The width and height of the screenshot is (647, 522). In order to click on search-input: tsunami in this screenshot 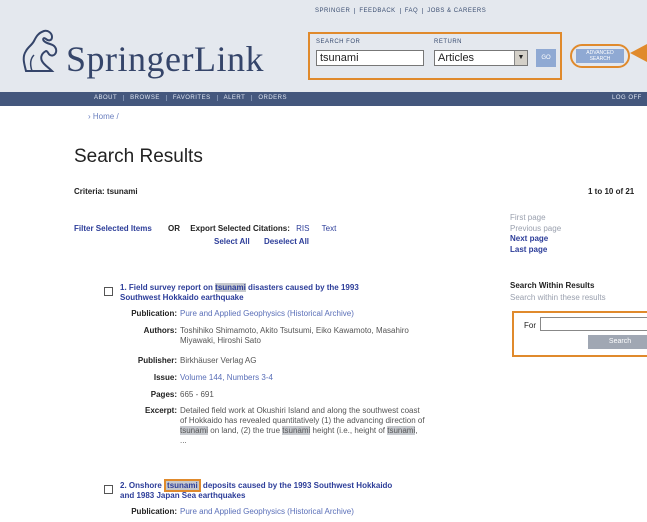, I will do `click(370, 58)`.